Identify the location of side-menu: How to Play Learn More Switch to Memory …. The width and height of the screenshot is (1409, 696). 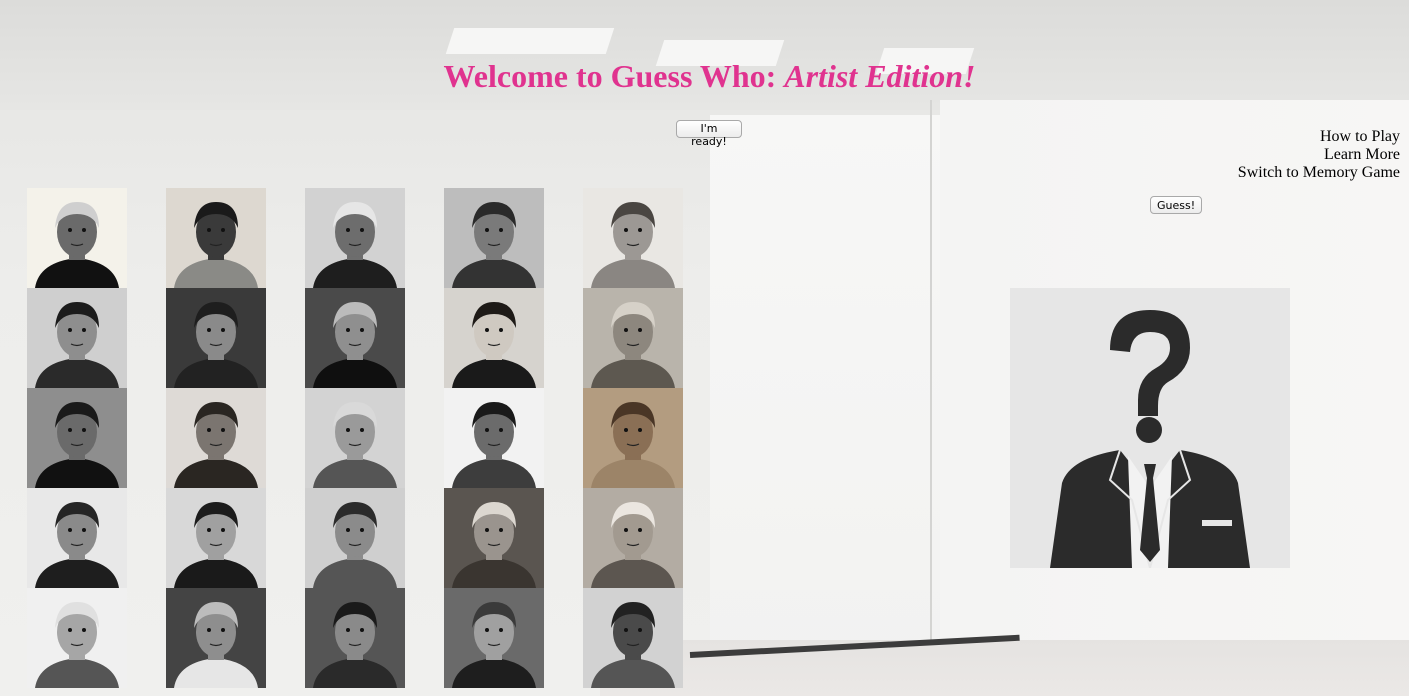
(1319, 155).